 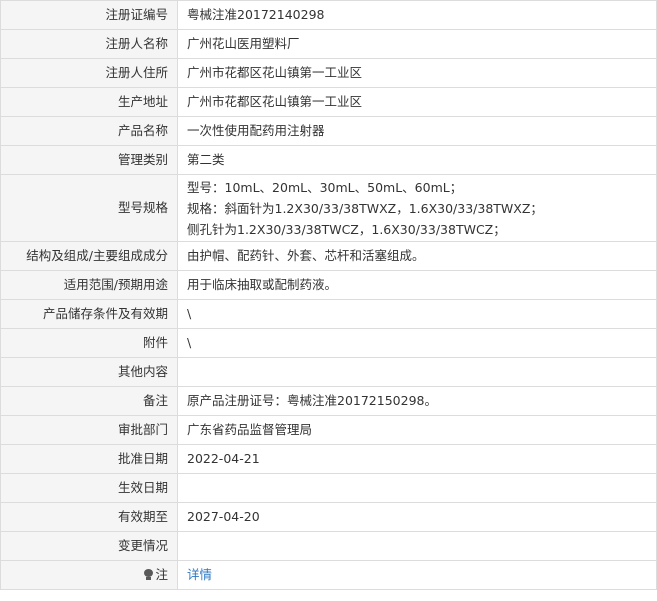 What do you see at coordinates (417, 285) in the screenshot?
I see `value-intended-use: 用于临床抽取或配制药液。` at bounding box center [417, 285].